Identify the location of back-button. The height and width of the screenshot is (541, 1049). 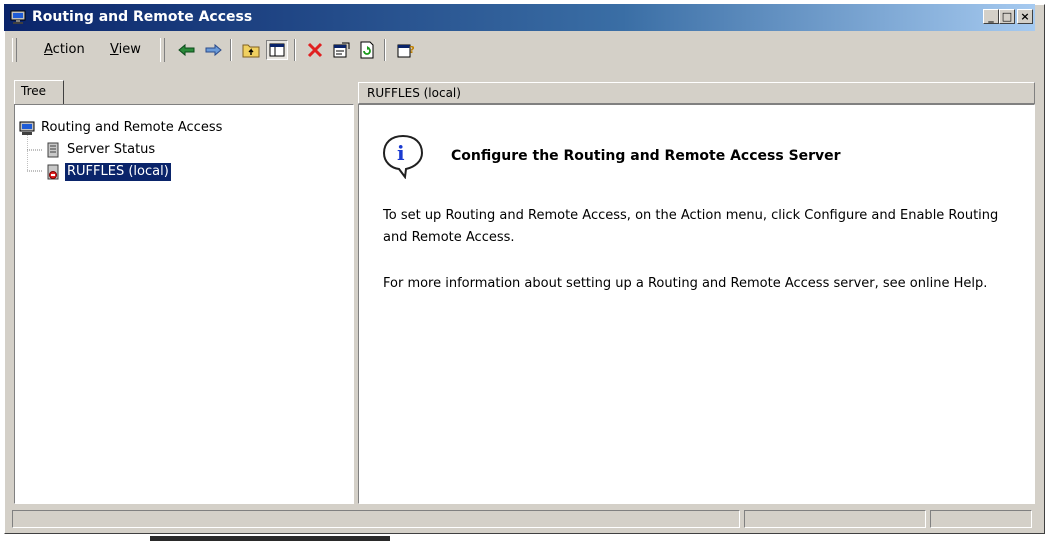
(187, 50).